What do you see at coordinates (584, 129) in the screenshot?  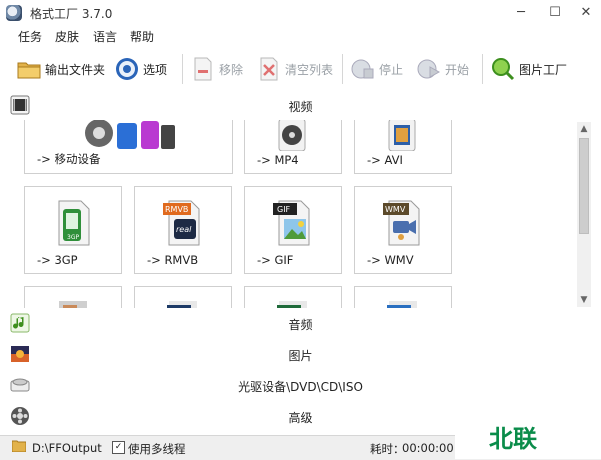 I see `scroll-up-arrow-icon: ▲` at bounding box center [584, 129].